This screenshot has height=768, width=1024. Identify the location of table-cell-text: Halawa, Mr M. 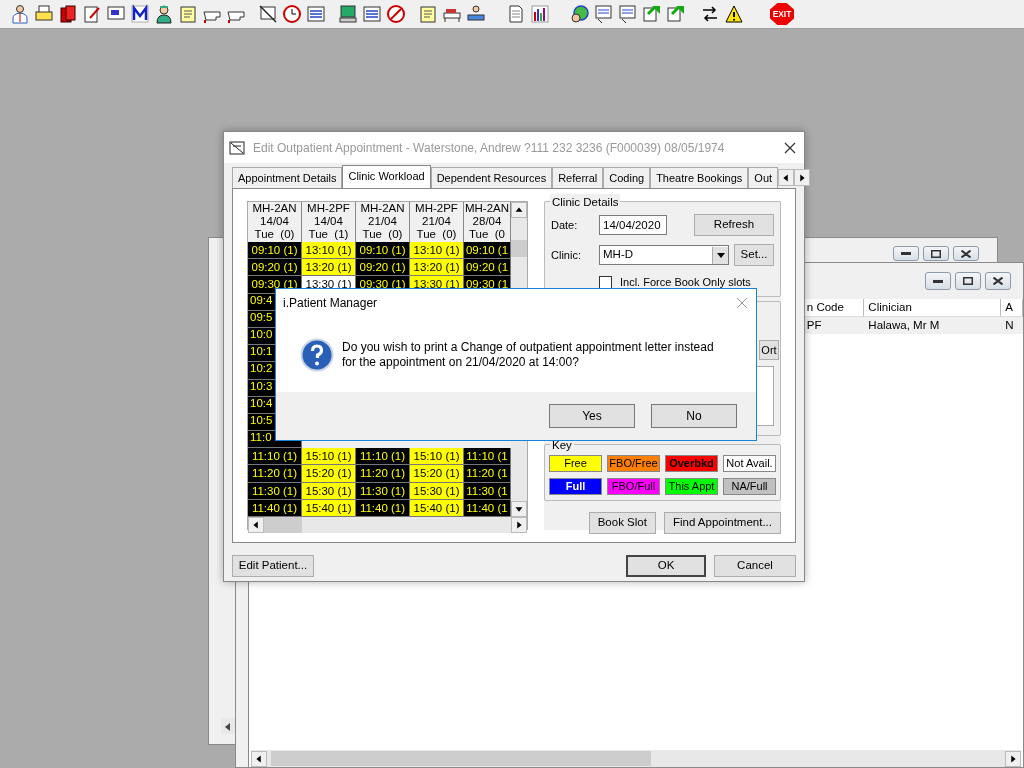
(904, 325).